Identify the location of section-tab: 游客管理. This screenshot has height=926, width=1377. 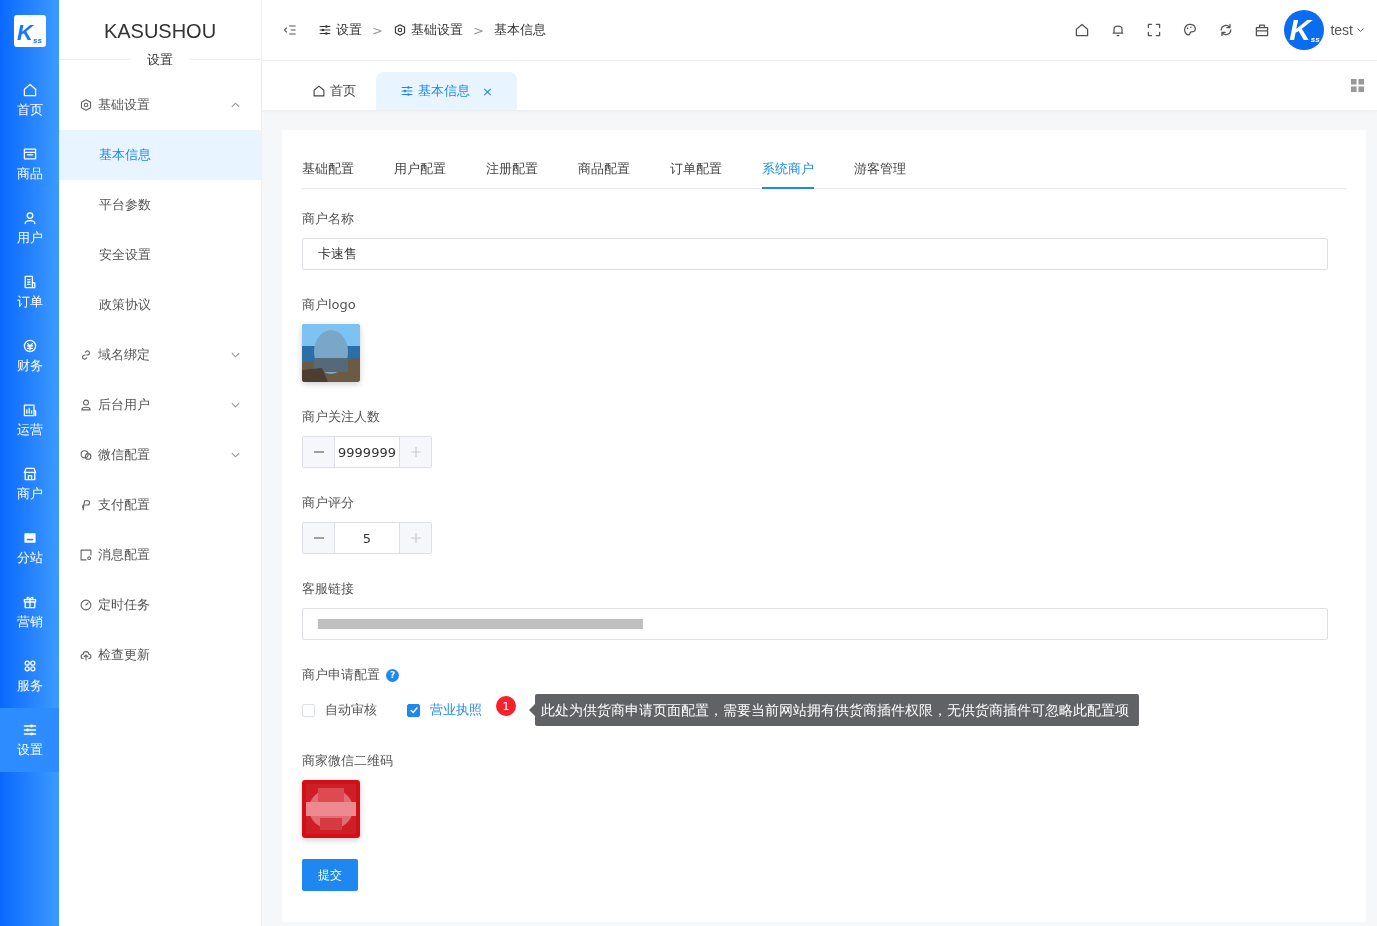
(880, 169).